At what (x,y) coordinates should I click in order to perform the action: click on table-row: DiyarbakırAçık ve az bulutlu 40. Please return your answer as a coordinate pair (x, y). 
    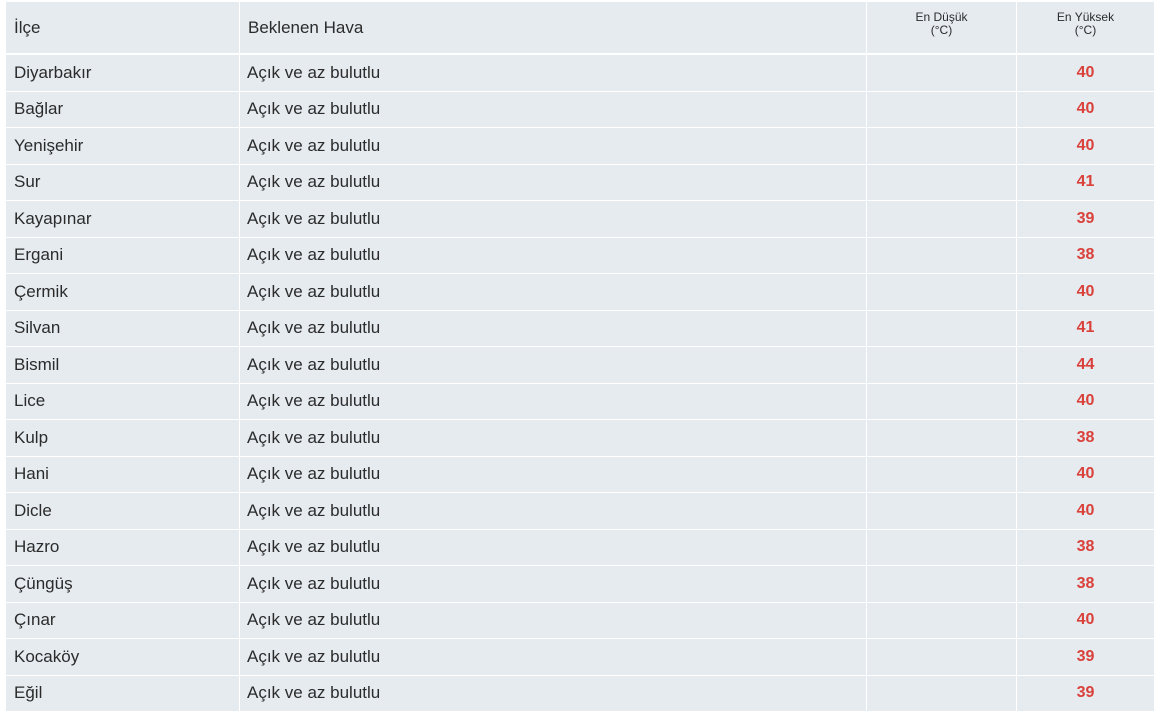
    Looking at the image, I should click on (580, 73).